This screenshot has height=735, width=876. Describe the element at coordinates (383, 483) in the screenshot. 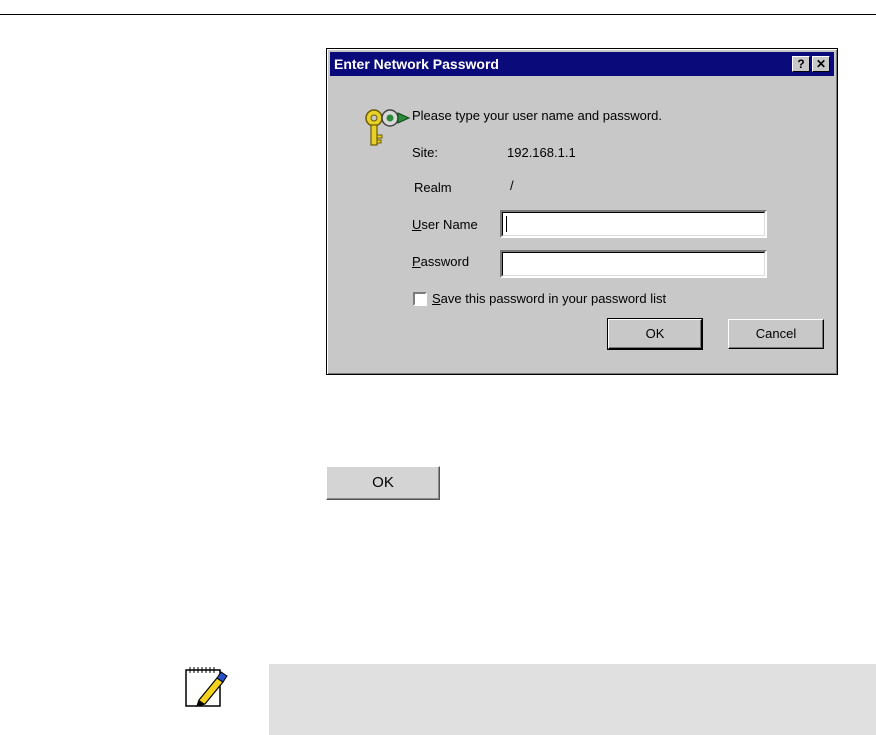

I see `ok-button-example: OK` at that location.